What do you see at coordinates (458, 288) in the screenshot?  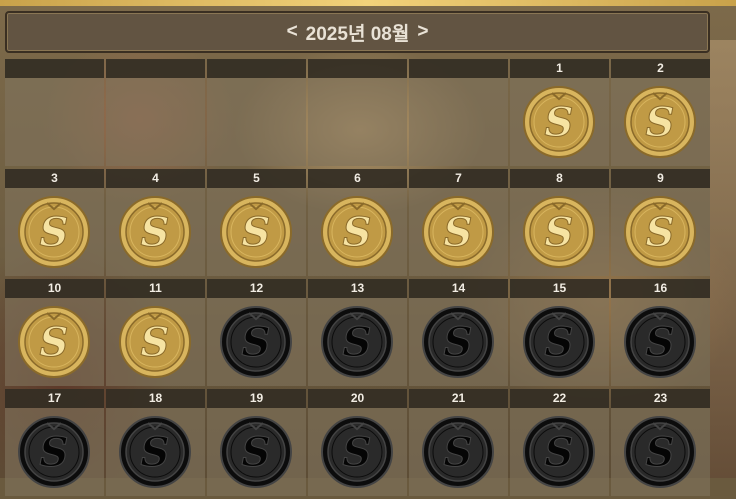 I see `day-number: 14` at bounding box center [458, 288].